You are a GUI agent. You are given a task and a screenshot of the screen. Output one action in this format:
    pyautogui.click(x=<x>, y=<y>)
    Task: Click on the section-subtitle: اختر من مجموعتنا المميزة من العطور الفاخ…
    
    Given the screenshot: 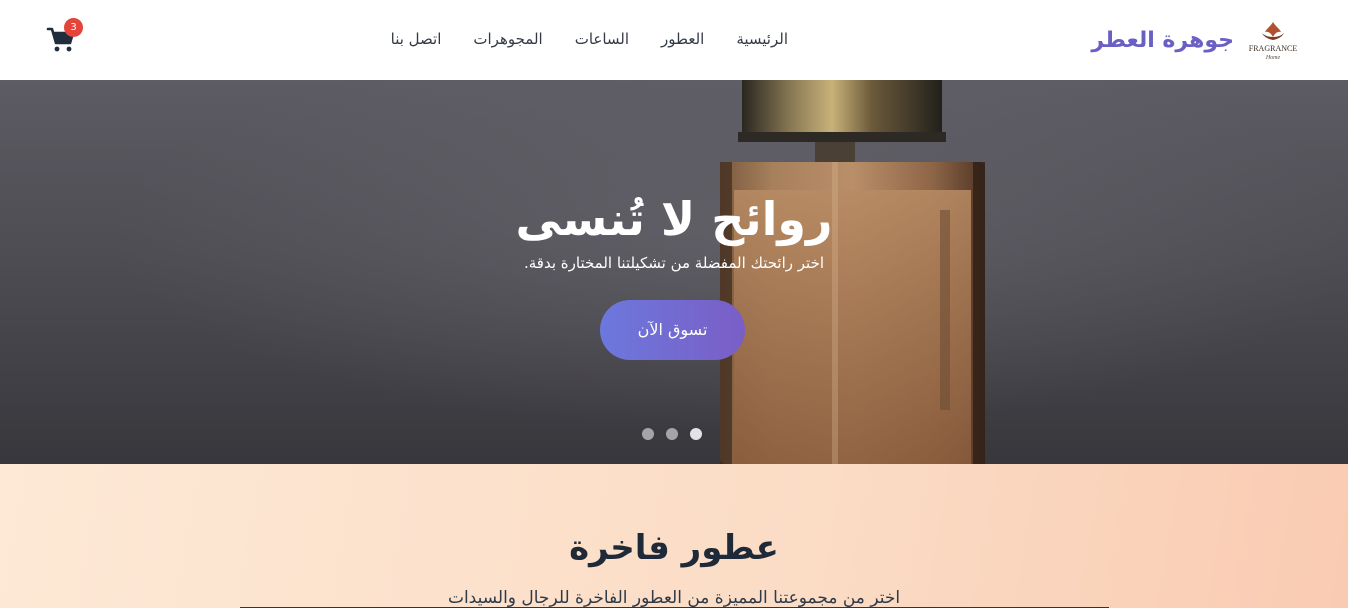 What is the action you would take?
    pyautogui.click(x=674, y=598)
    